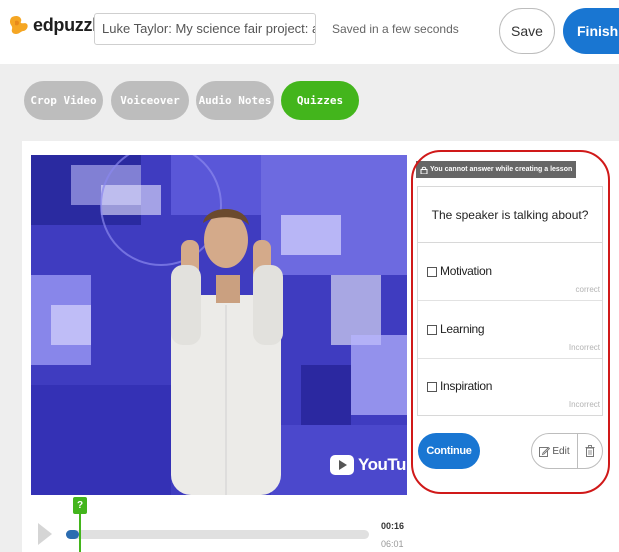 This screenshot has width=619, height=552. Describe the element at coordinates (587, 289) in the screenshot. I see `answer-status: correct` at that location.